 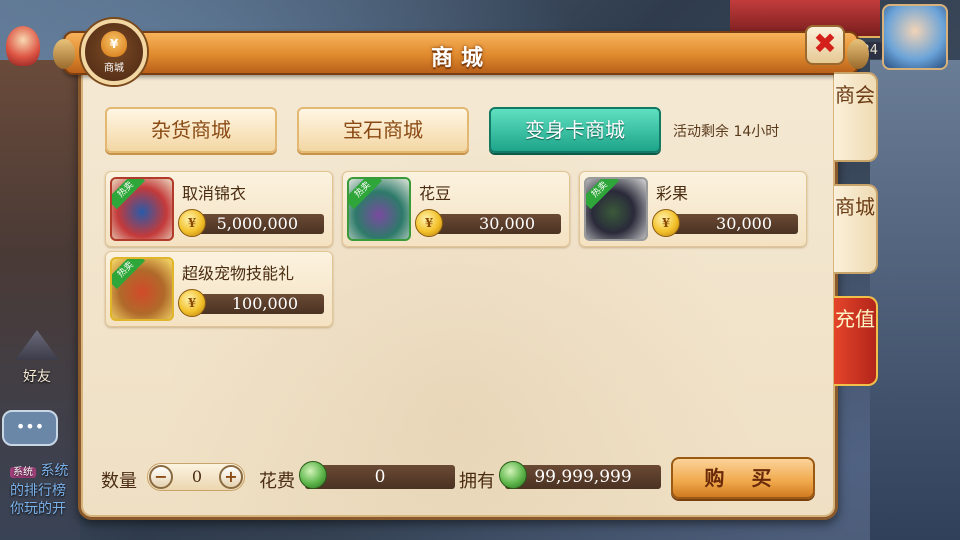 What do you see at coordinates (231, 477) in the screenshot?
I see `quantity-plus-button: +` at bounding box center [231, 477].